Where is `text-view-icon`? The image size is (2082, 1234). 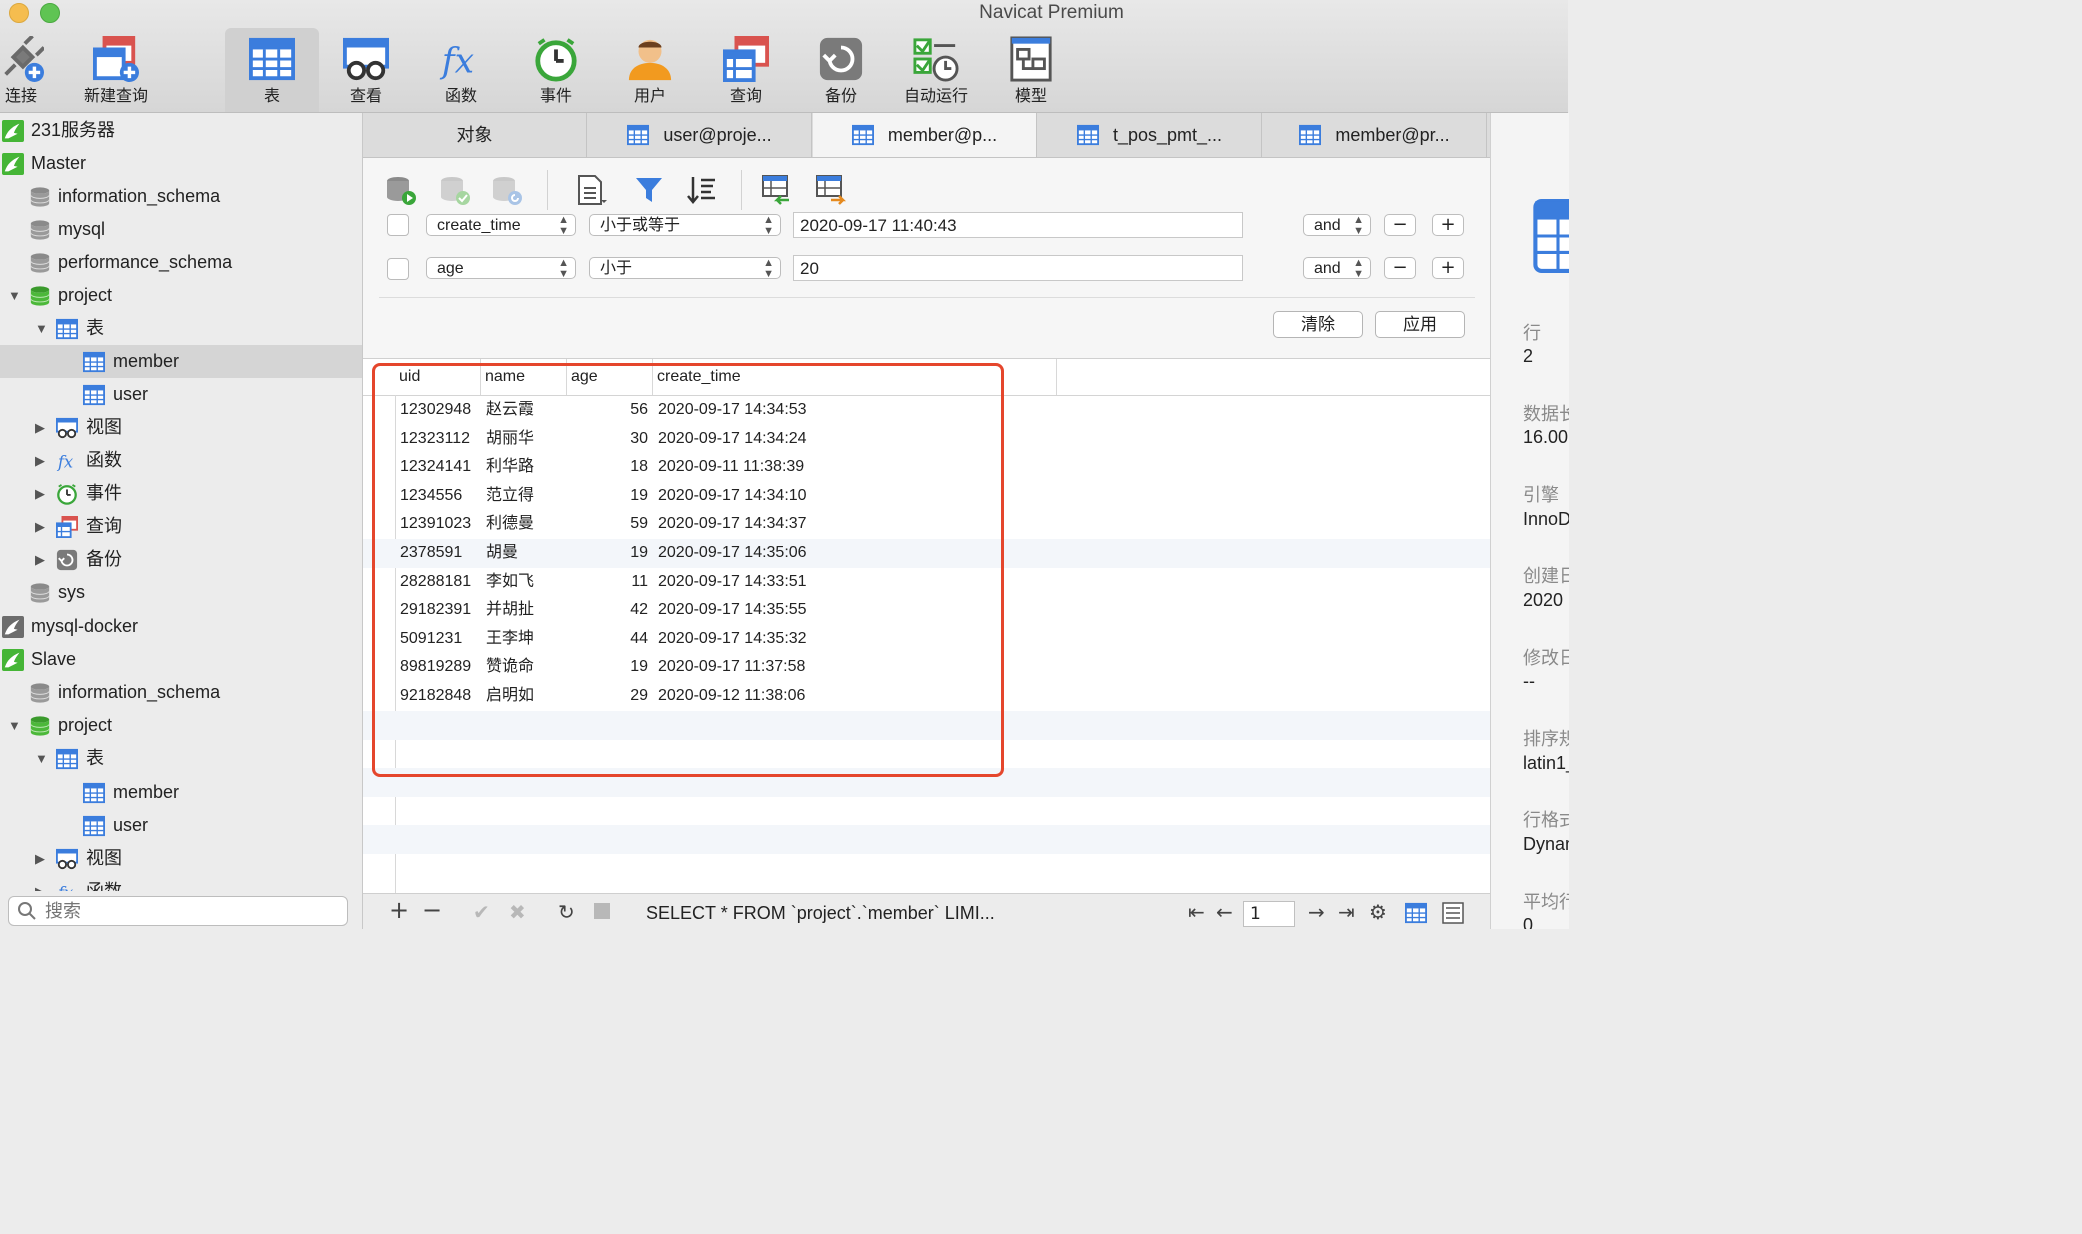 text-view-icon is located at coordinates (591, 190).